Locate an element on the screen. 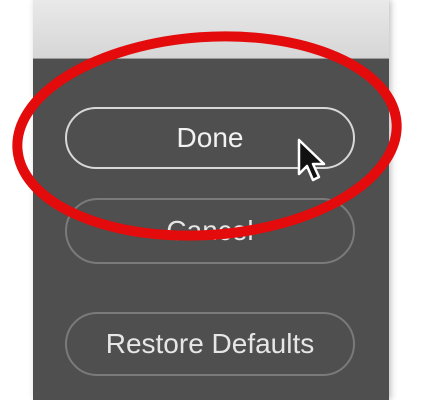 This screenshot has width=421, height=400. restore-defaults-button: Restore Defaults is located at coordinates (210, 344).